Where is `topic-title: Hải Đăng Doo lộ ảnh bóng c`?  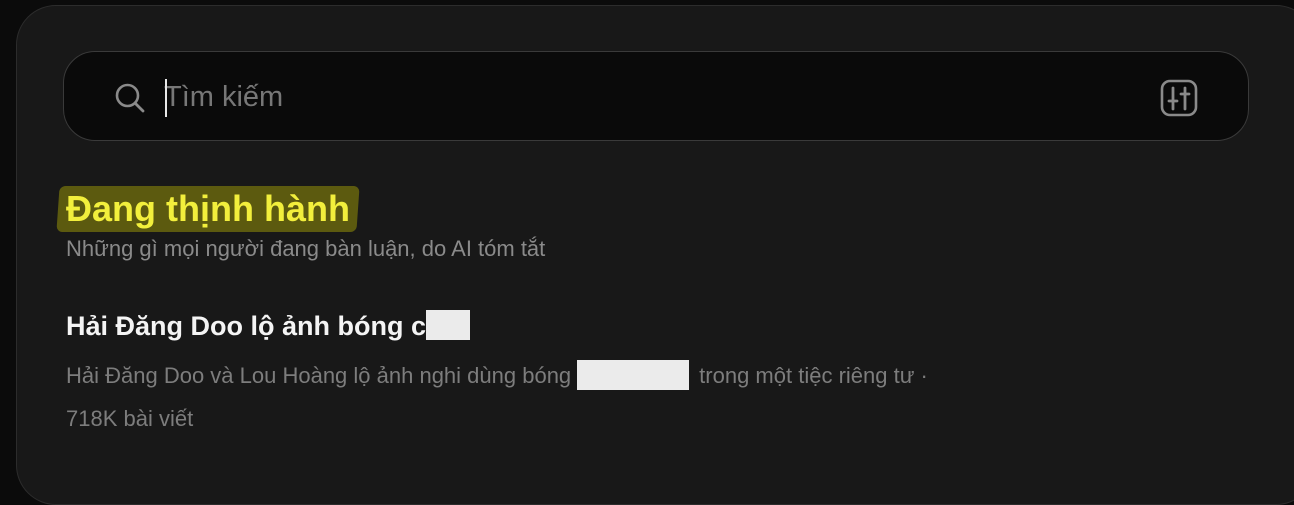
topic-title: Hải Đăng Doo lộ ảnh bóng c is located at coordinates (268, 325).